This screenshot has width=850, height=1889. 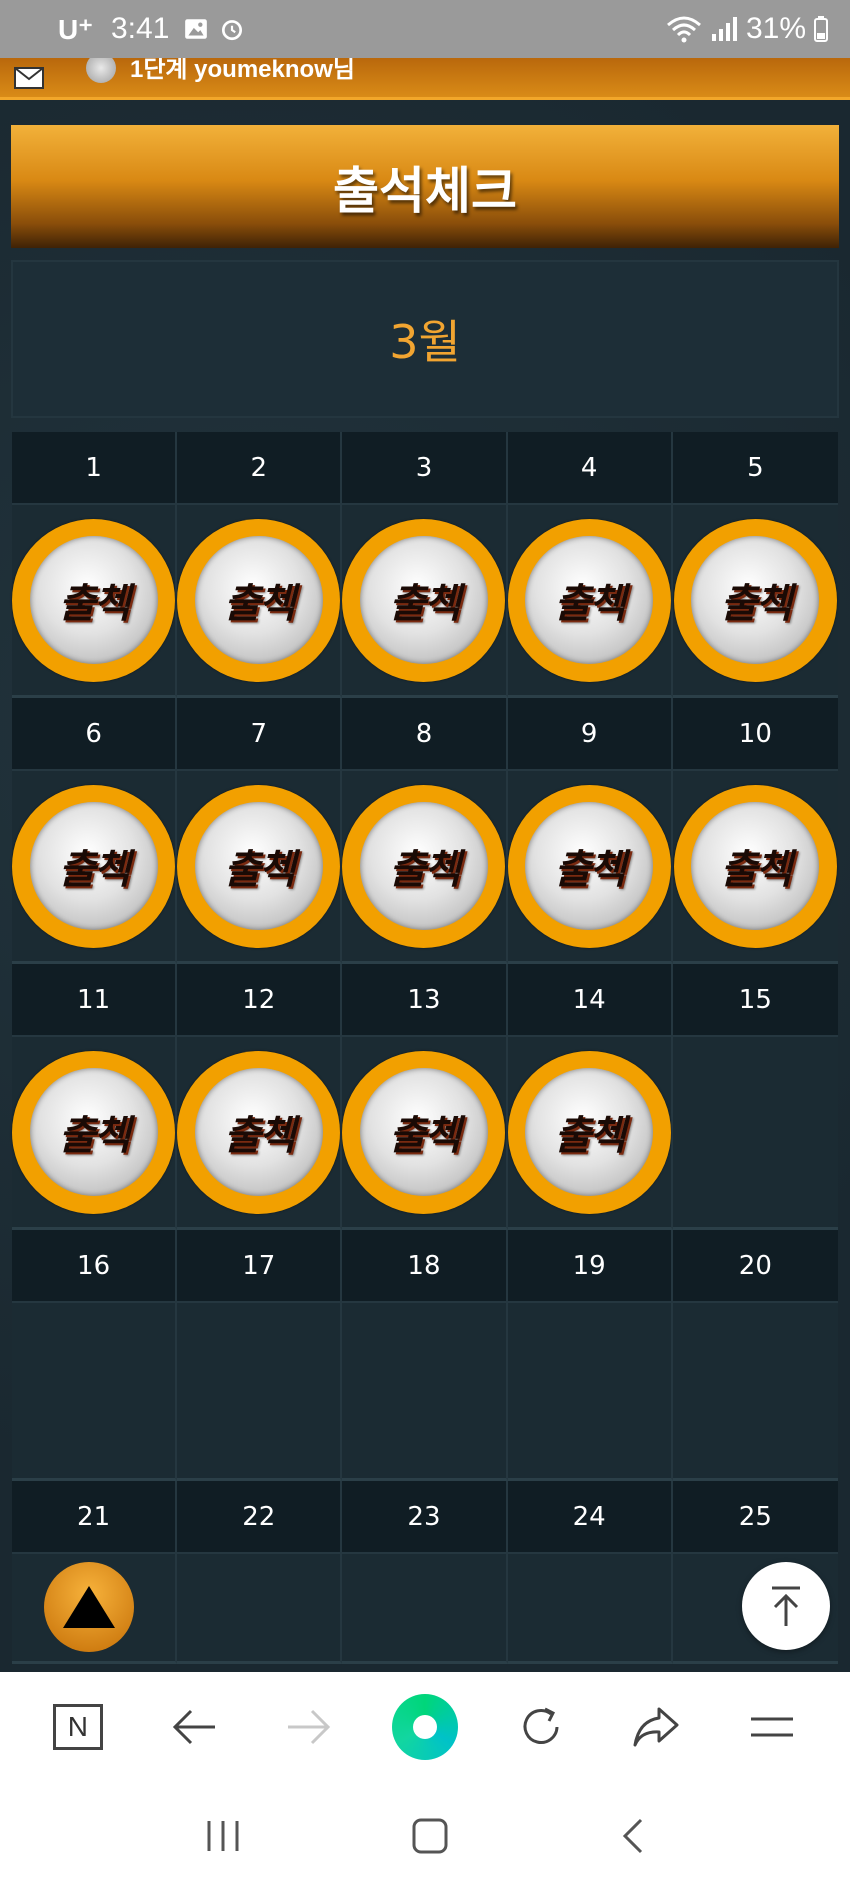 I want to click on share-button, so click(x=656, y=1727).